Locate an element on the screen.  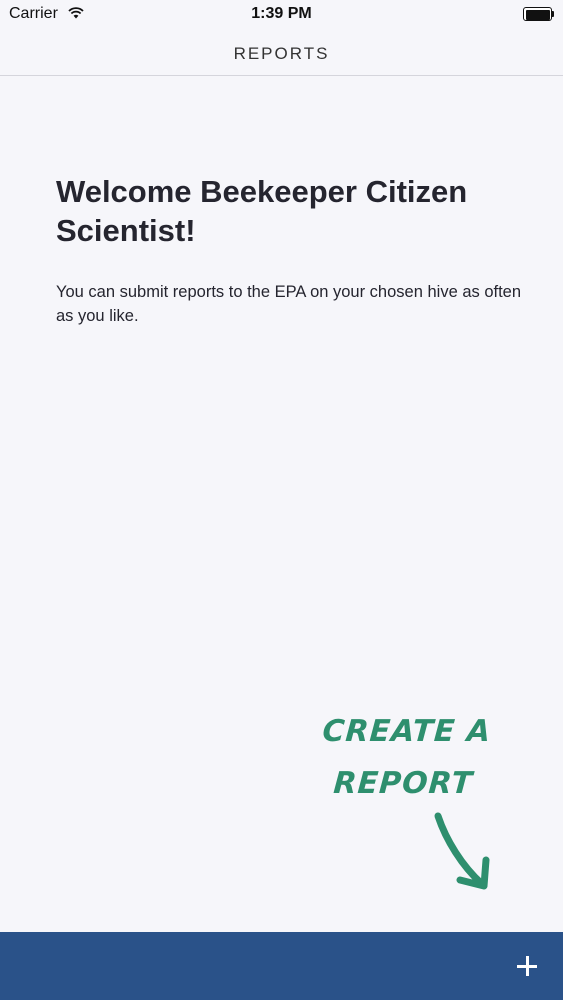
plus-icon-stroke is located at coordinates (527, 966).